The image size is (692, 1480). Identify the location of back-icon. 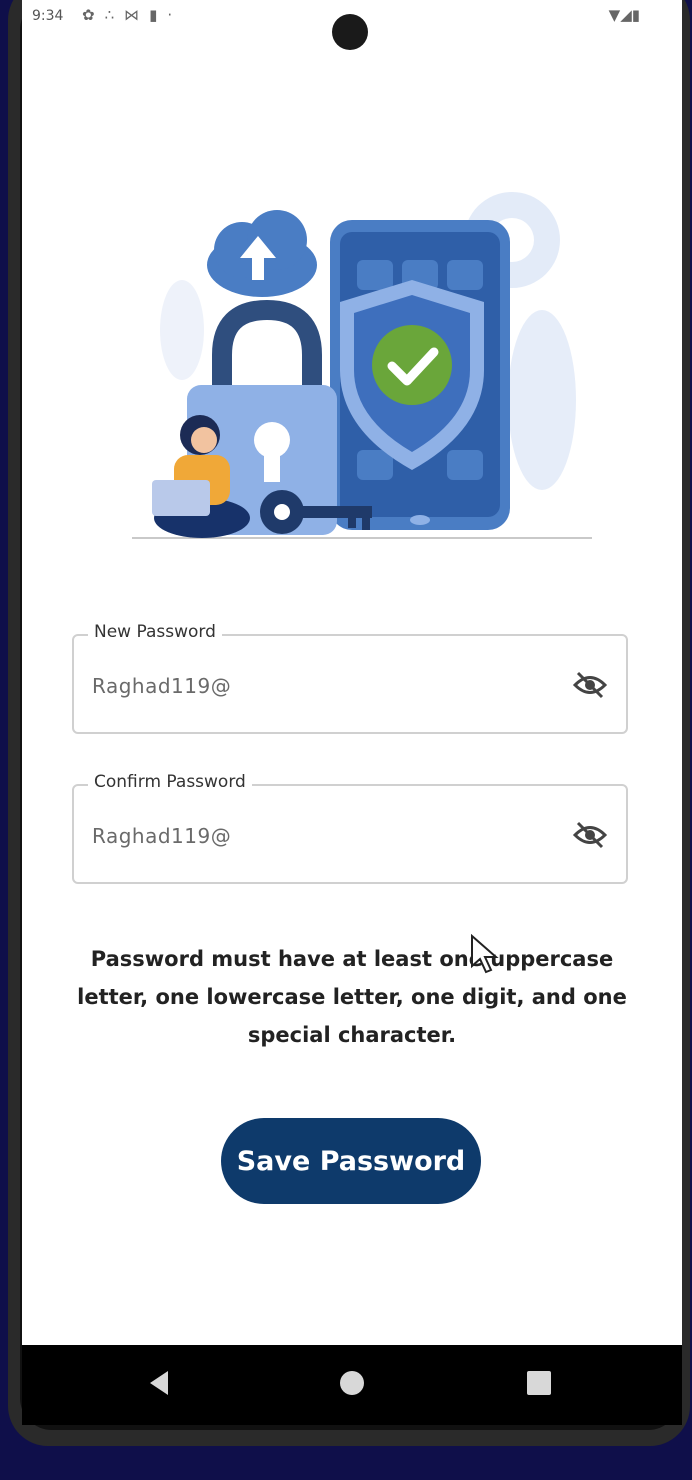
(159, 1383).